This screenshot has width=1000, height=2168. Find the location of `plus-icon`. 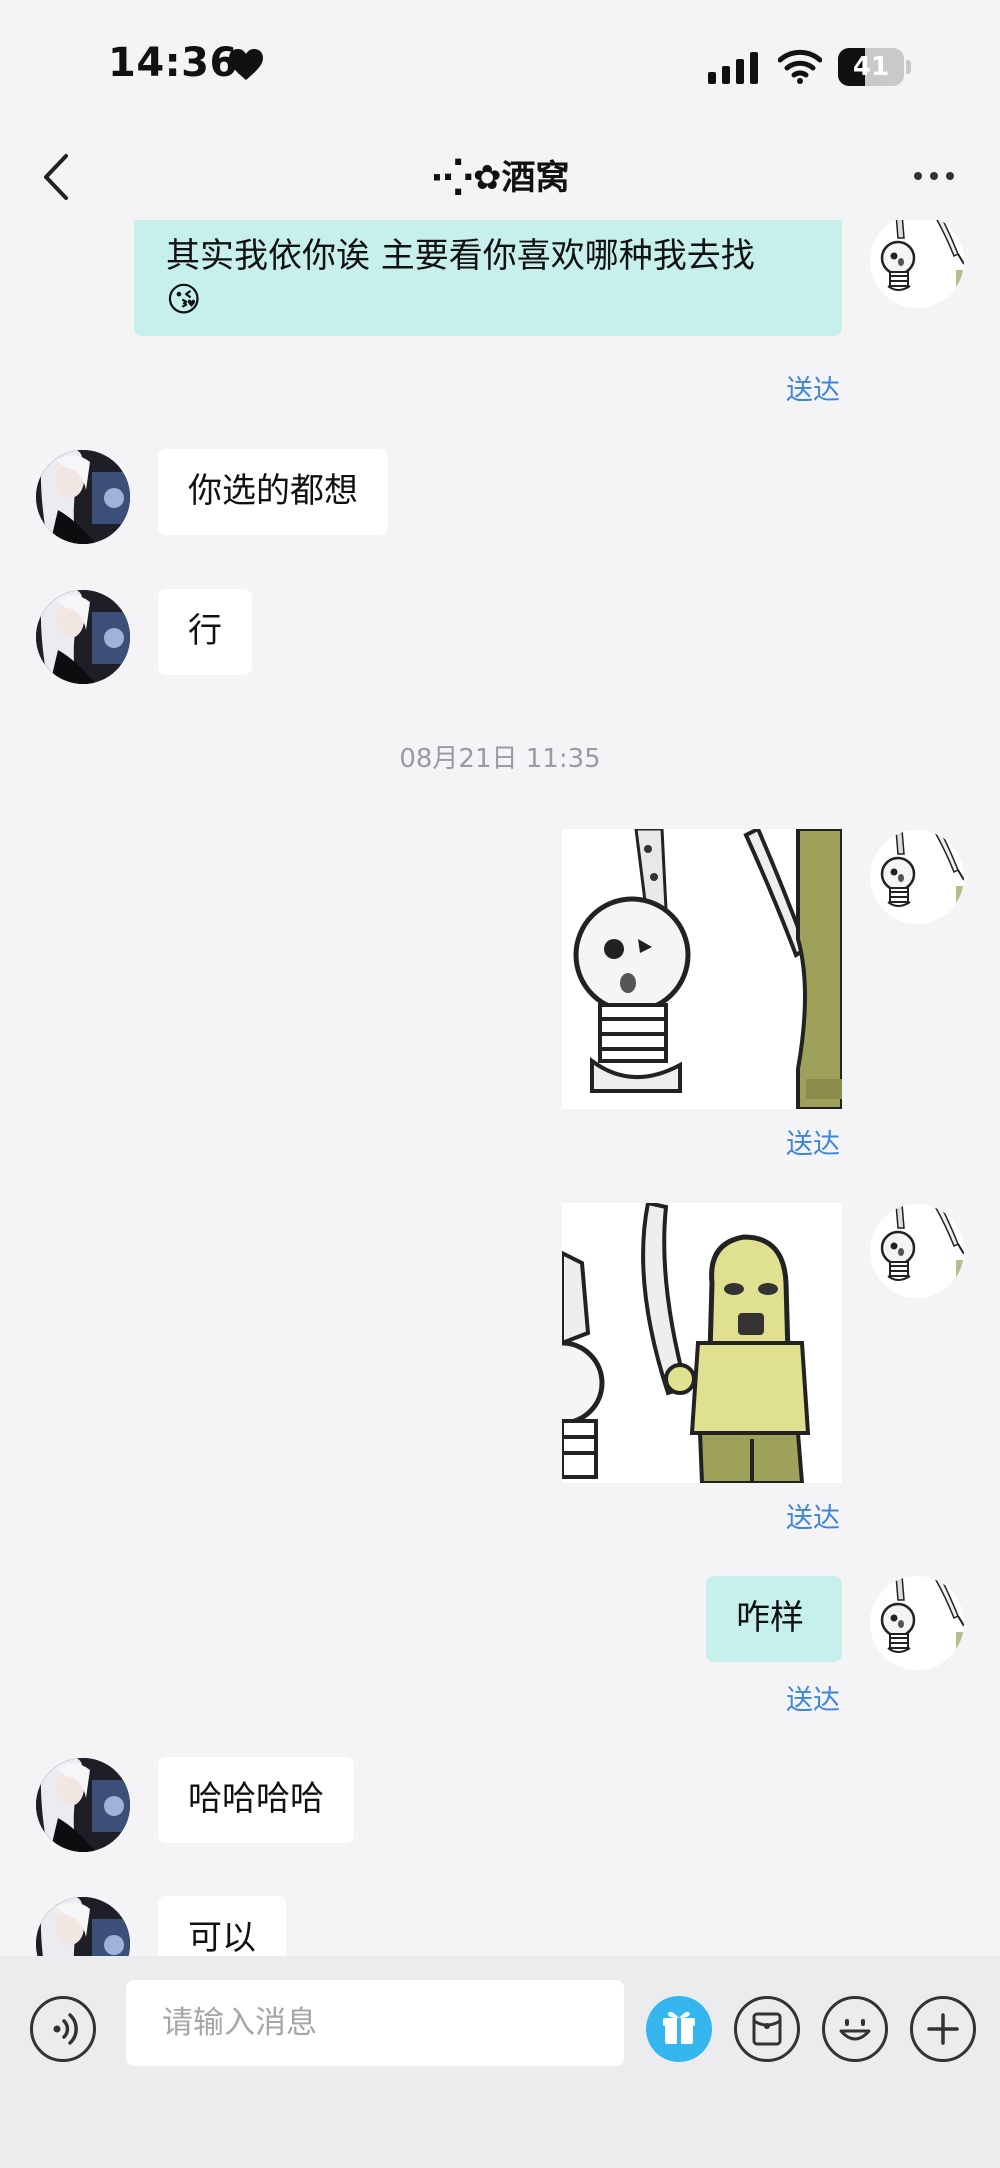

plus-icon is located at coordinates (943, 2029).